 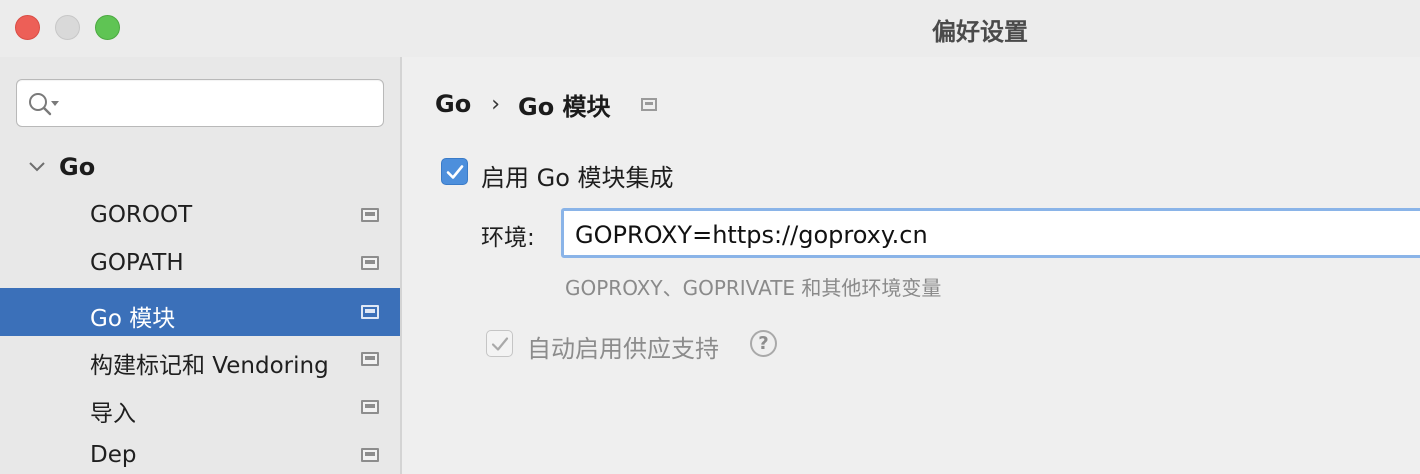 What do you see at coordinates (27, 27) in the screenshot?
I see `close-window-button` at bounding box center [27, 27].